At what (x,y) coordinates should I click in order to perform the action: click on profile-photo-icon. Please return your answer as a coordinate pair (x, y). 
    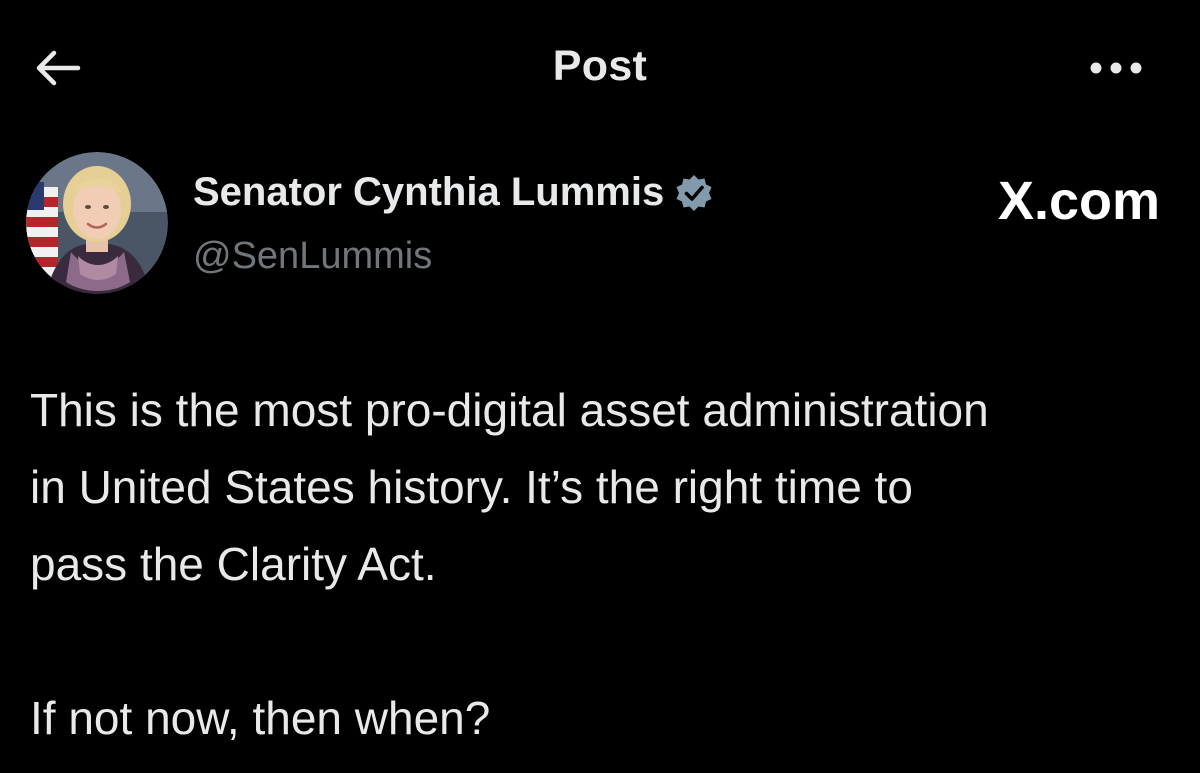
    Looking at the image, I should click on (97, 223).